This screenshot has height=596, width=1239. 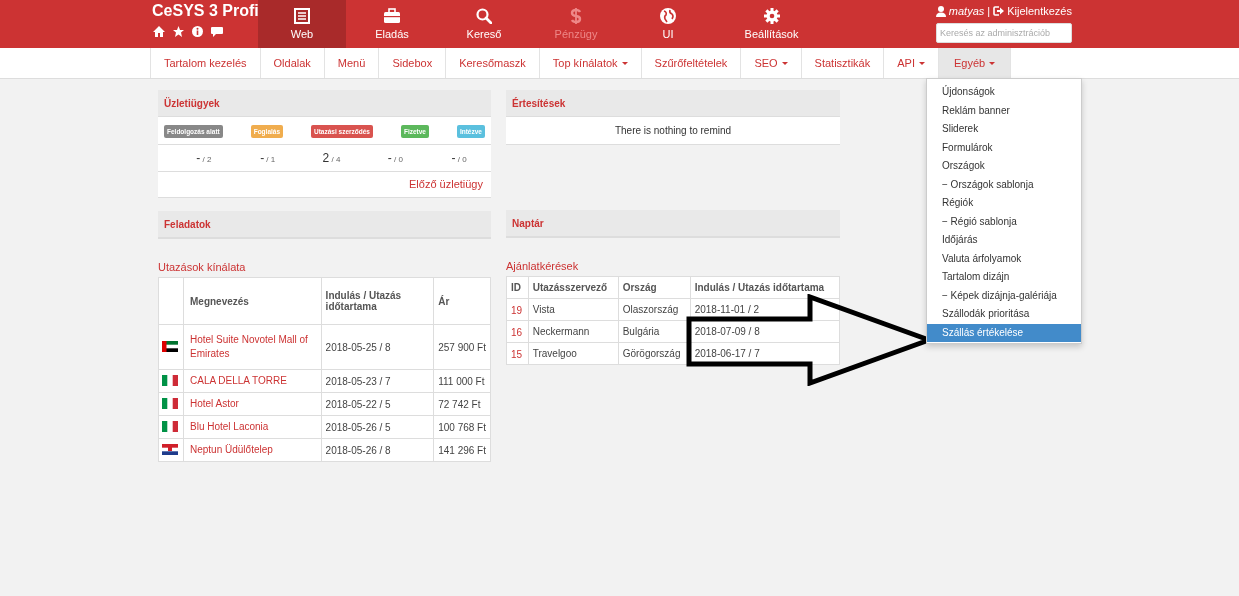 What do you see at coordinates (673, 103) in the screenshot?
I see `panel-title: Értesítések` at bounding box center [673, 103].